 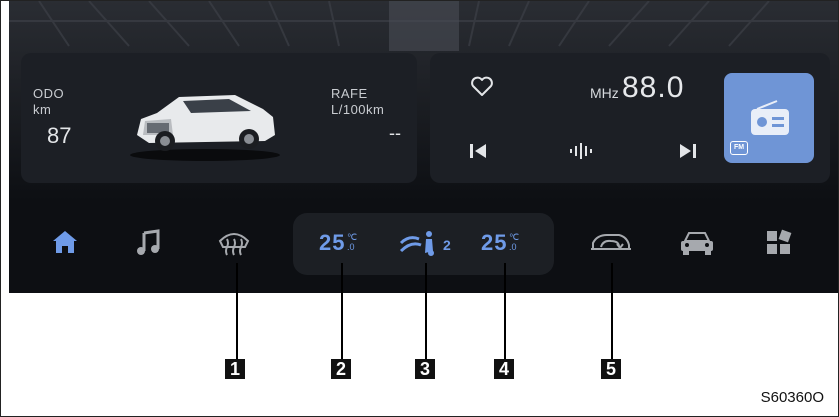 What do you see at coordinates (583, 151) in the screenshot?
I see `equalizer-icon` at bounding box center [583, 151].